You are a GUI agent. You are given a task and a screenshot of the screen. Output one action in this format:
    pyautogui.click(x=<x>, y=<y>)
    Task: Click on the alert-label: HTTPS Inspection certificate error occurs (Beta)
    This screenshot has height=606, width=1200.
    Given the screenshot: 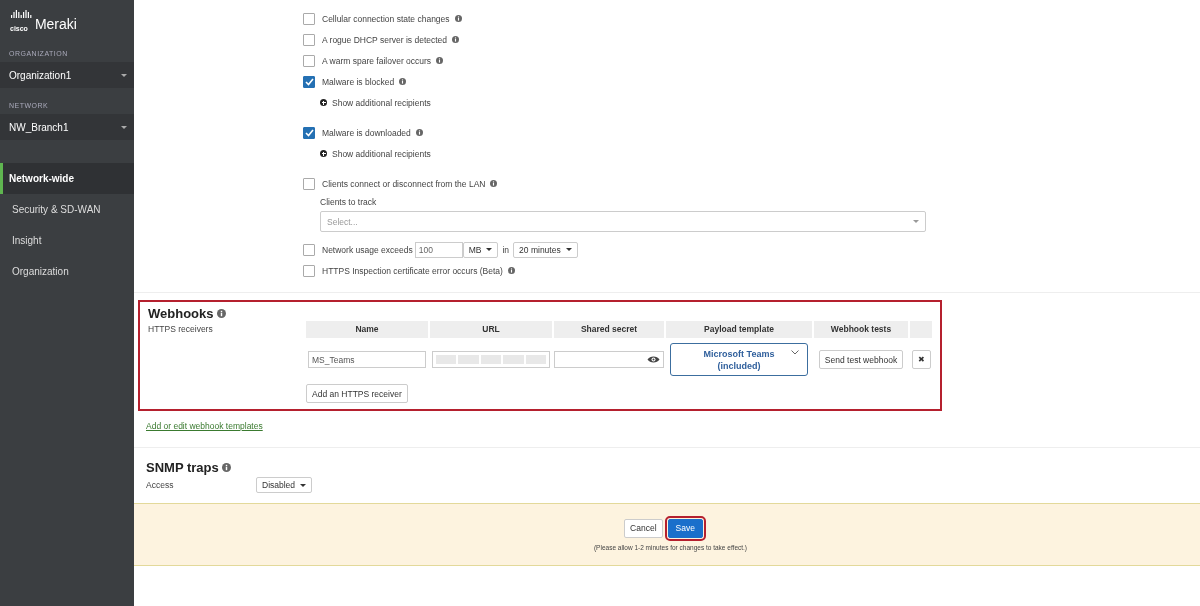 What is the action you would take?
    pyautogui.click(x=412, y=270)
    